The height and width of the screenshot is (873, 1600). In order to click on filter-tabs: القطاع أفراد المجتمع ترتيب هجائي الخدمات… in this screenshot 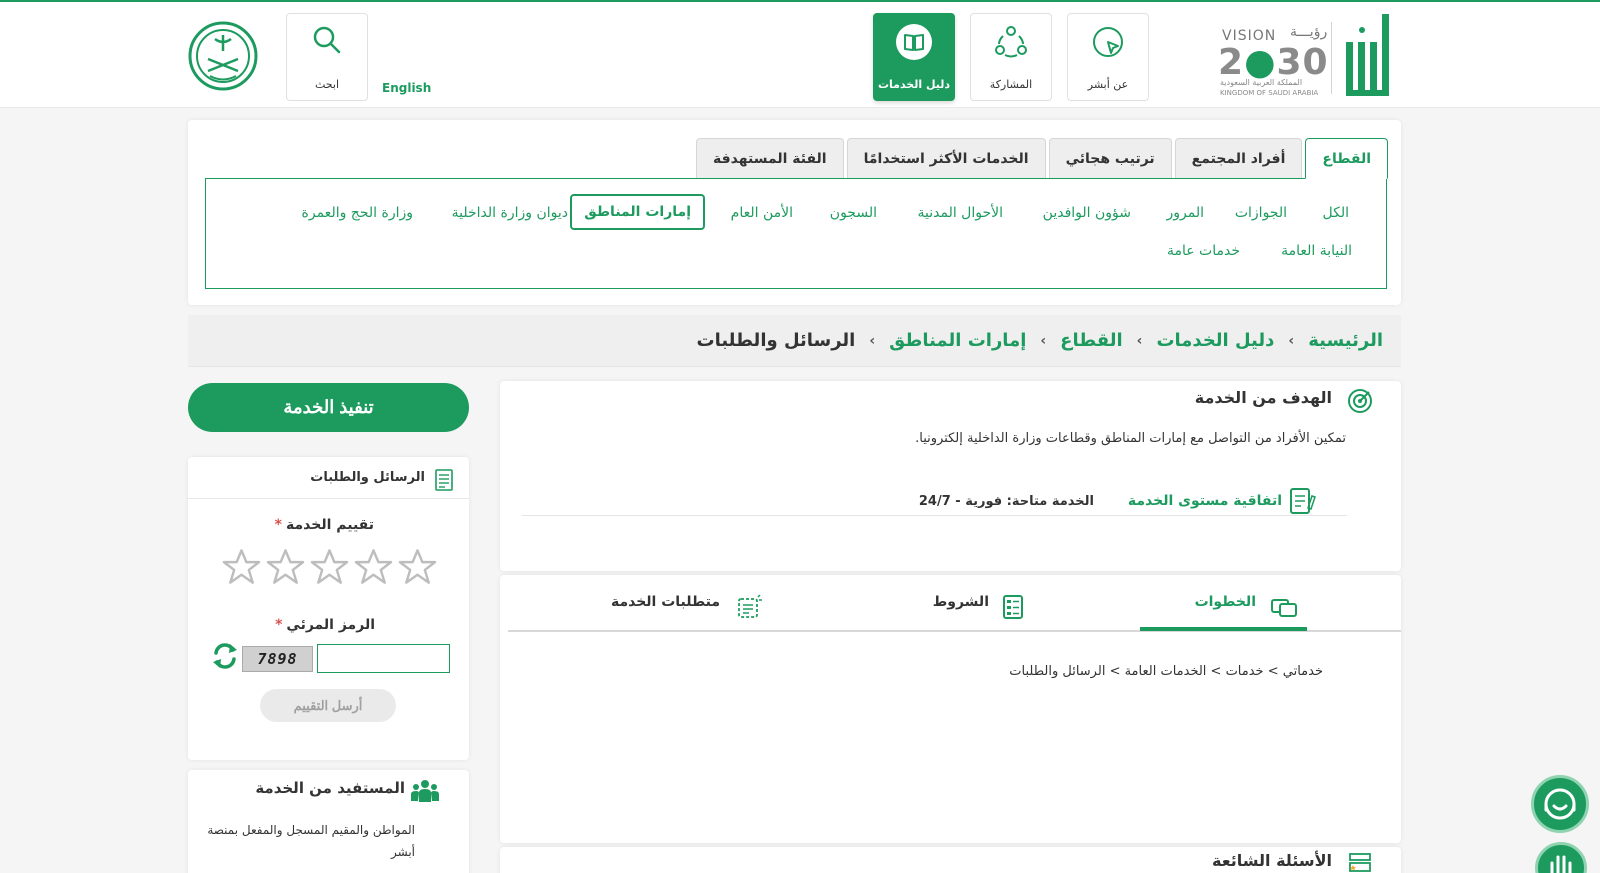, I will do `click(1042, 158)`.